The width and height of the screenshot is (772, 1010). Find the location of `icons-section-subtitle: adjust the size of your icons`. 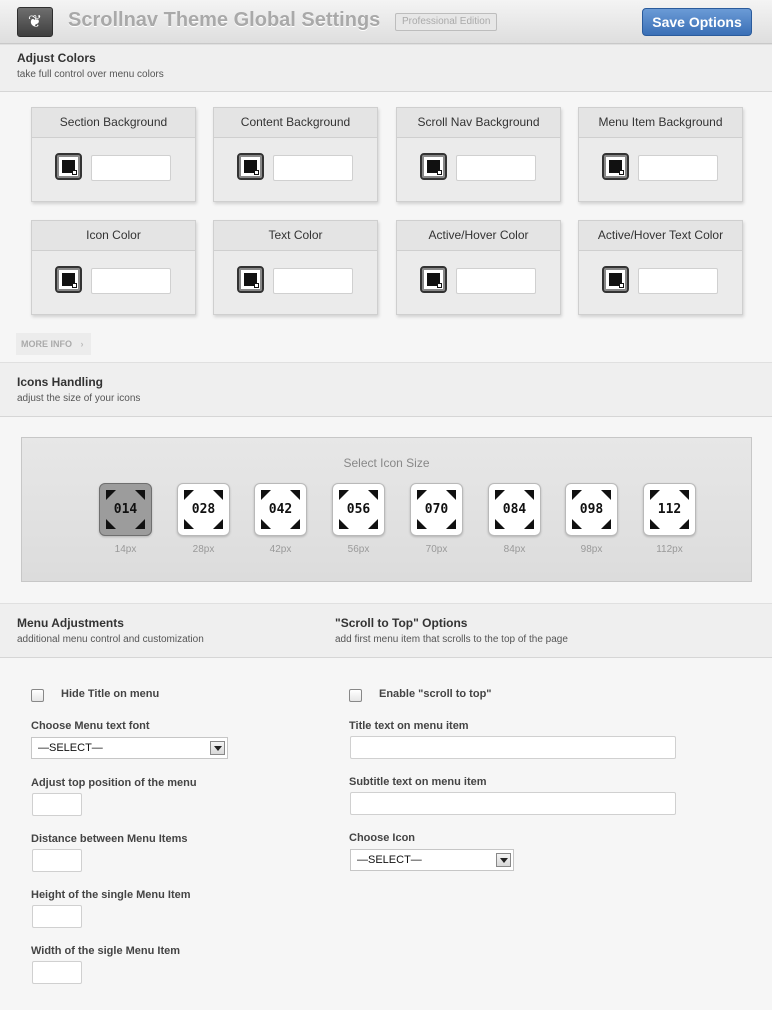

icons-section-subtitle: adjust the size of your icons is located at coordinates (79, 398).